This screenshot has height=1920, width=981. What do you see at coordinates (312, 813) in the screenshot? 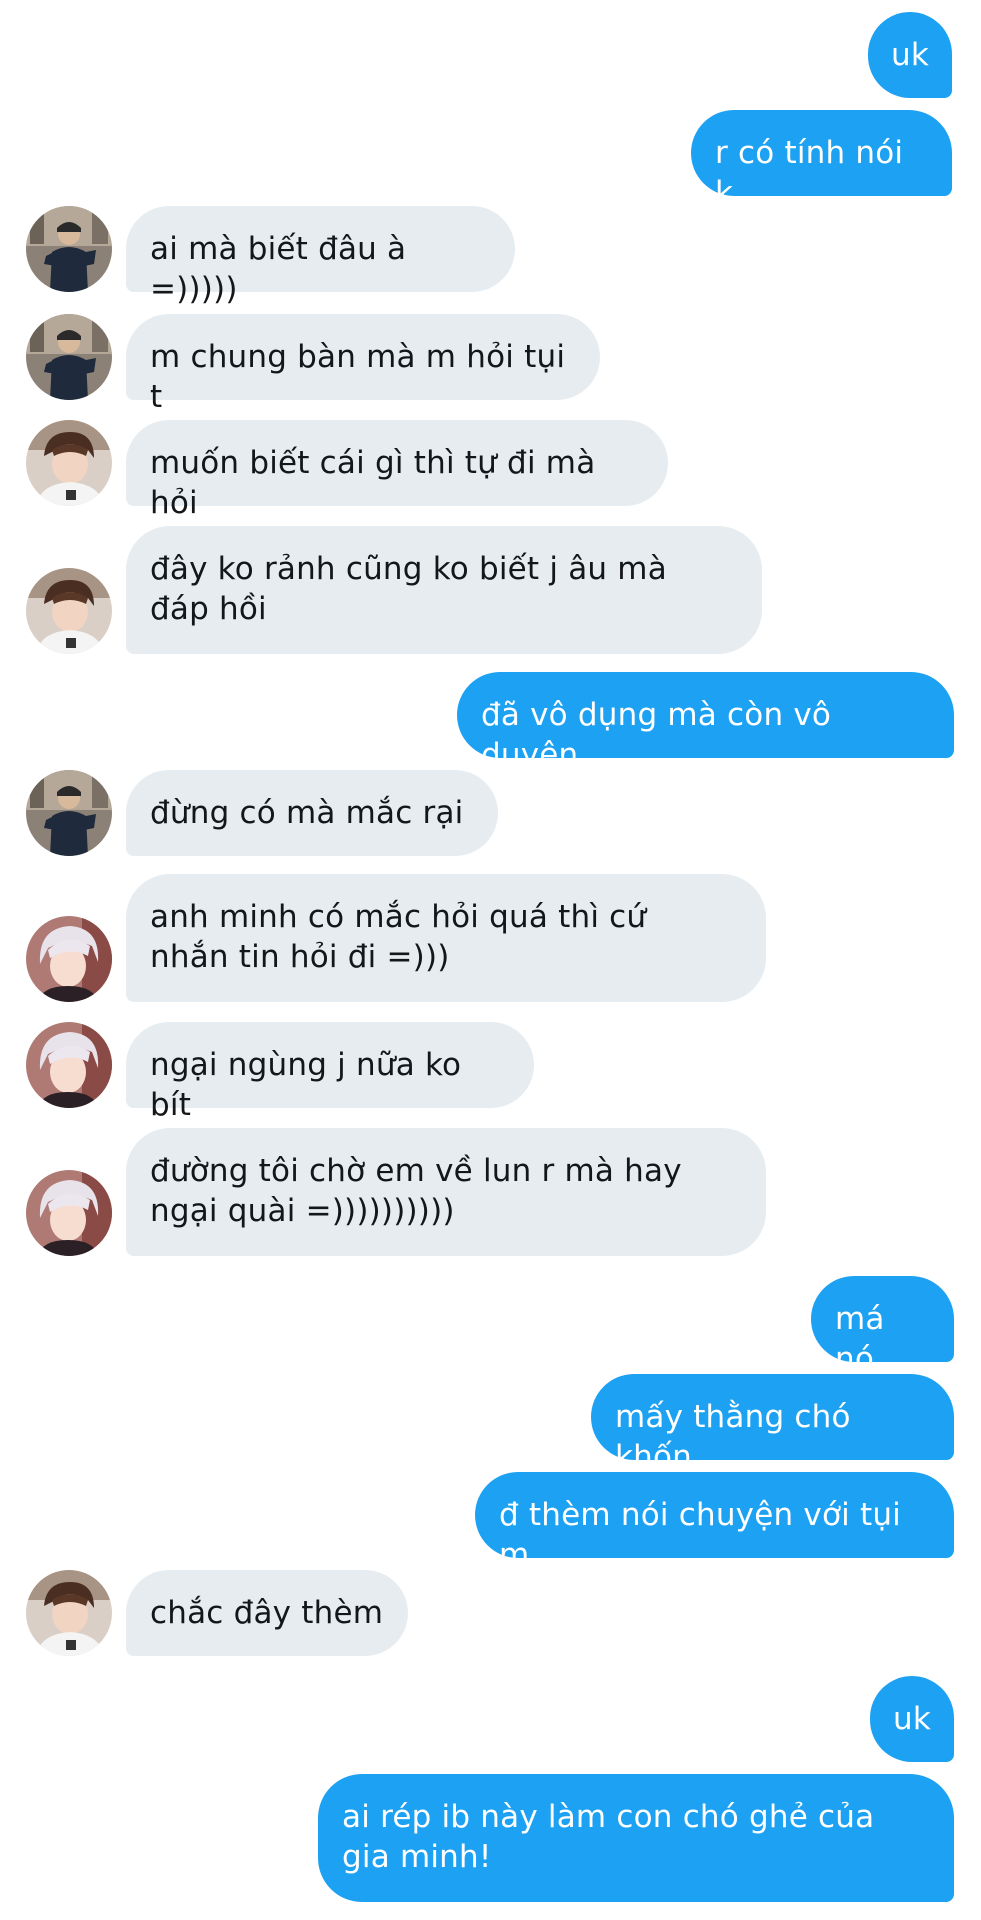
I see `incoming-message-bubble: đừng có mà mắc rại` at bounding box center [312, 813].